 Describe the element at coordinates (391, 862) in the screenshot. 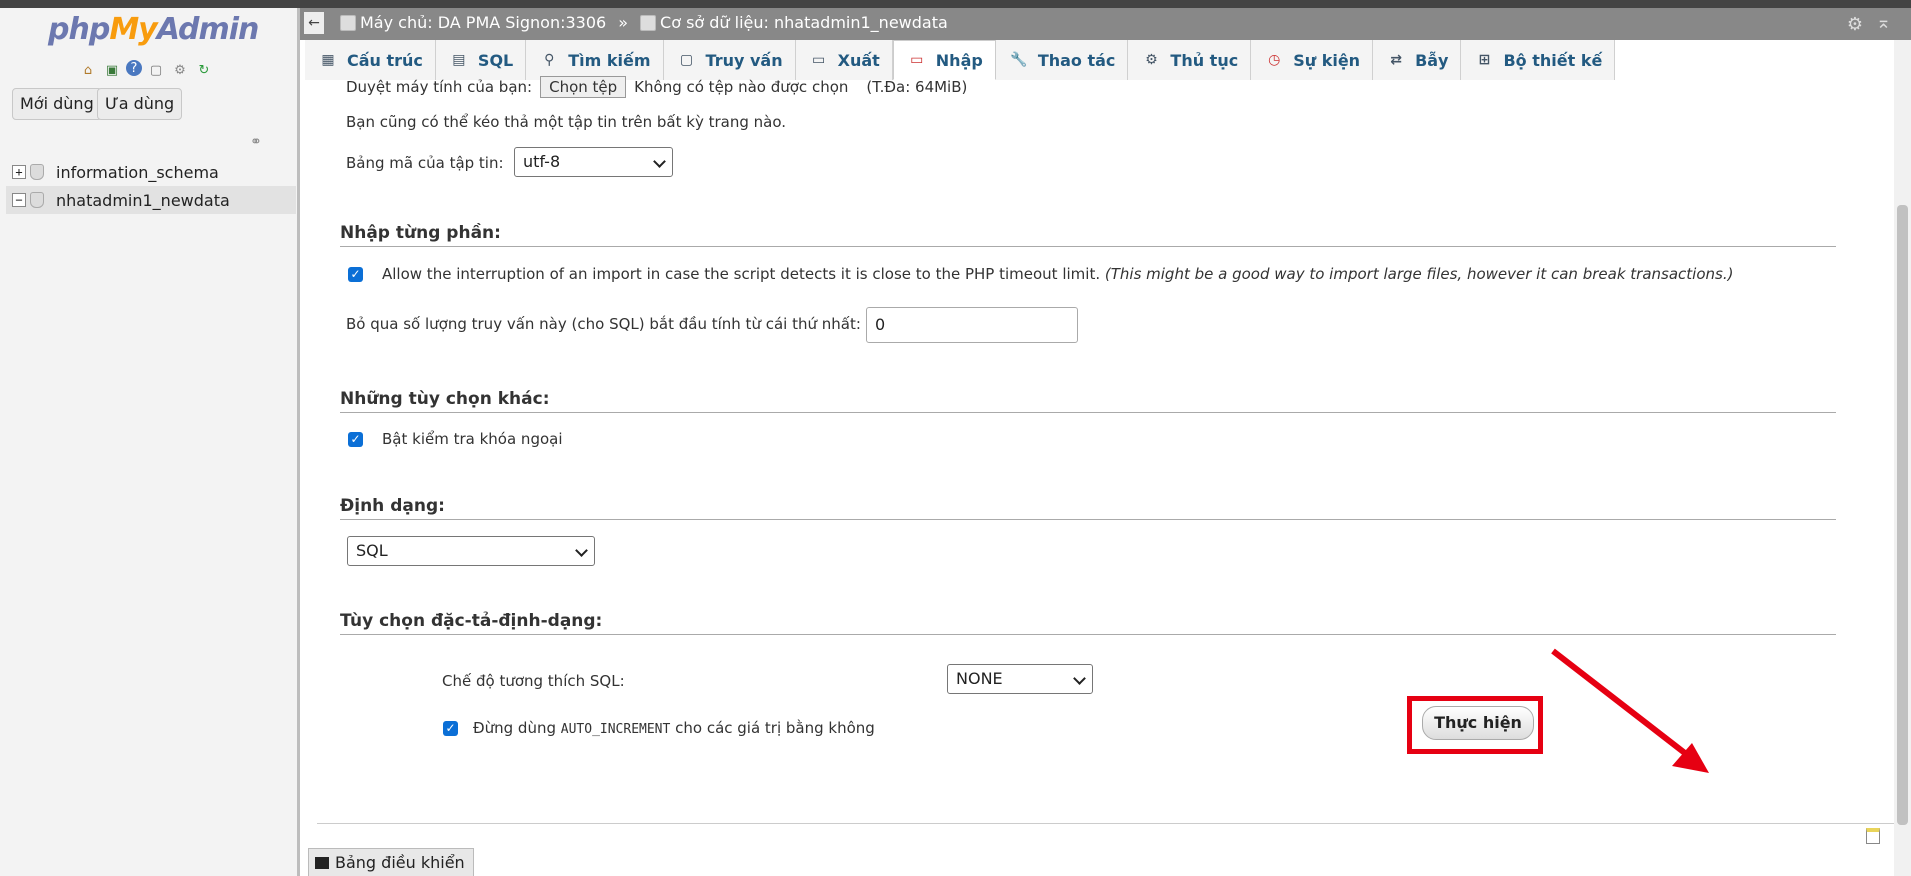

I see `console-tab: Bảng điều khiển` at that location.